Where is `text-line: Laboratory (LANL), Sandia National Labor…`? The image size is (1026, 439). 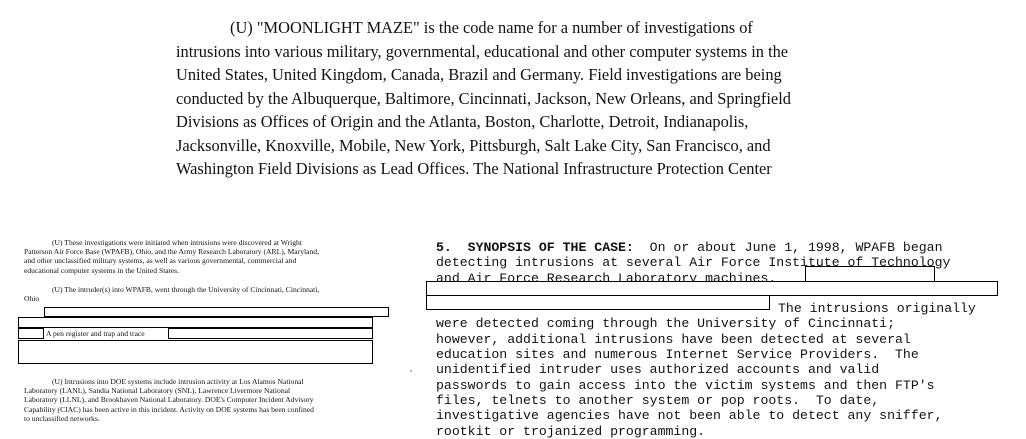 text-line: Laboratory (LANL), Sandia National Labor… is located at coordinates (157, 391).